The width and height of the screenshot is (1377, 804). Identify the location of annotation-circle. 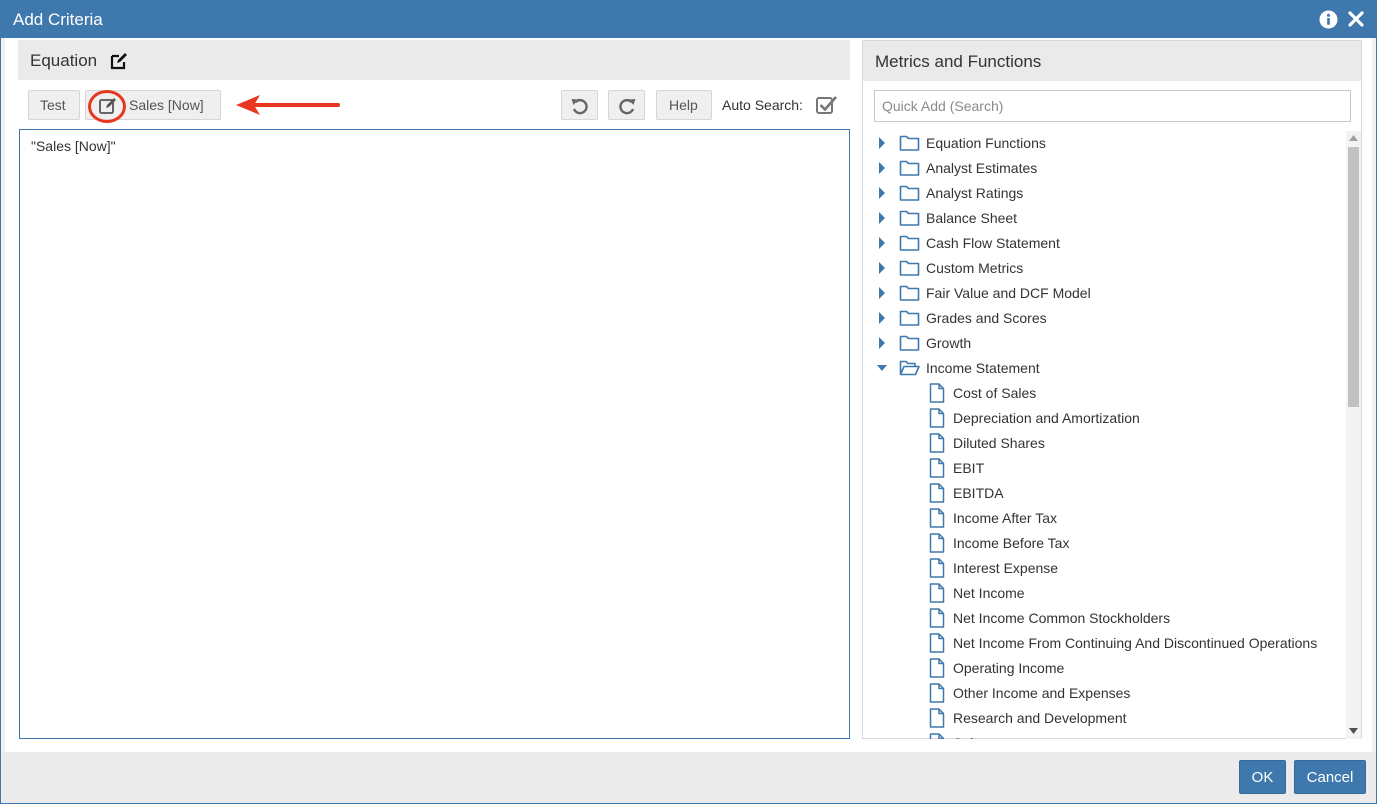
(107, 106).